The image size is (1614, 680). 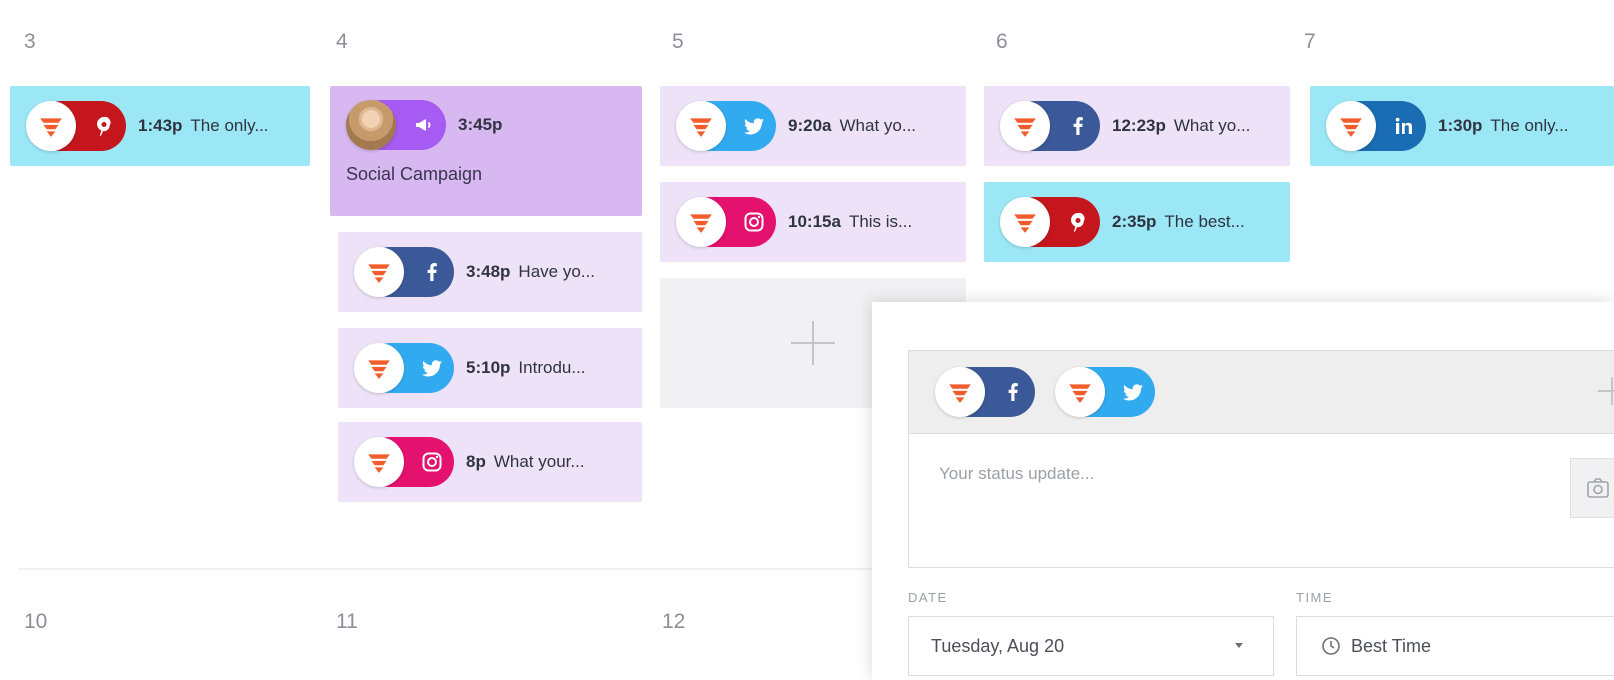 What do you see at coordinates (36, 621) in the screenshot?
I see `day-number: 10` at bounding box center [36, 621].